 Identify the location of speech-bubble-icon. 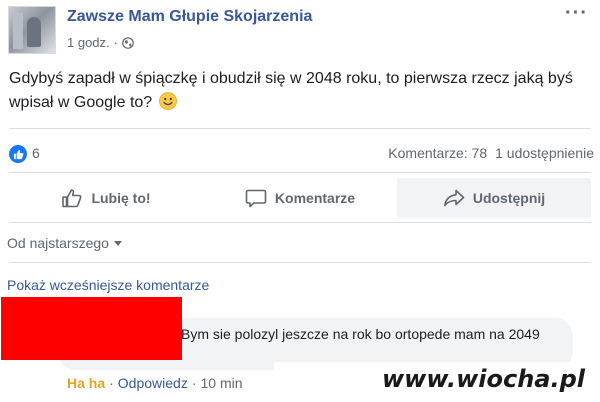
(256, 198).